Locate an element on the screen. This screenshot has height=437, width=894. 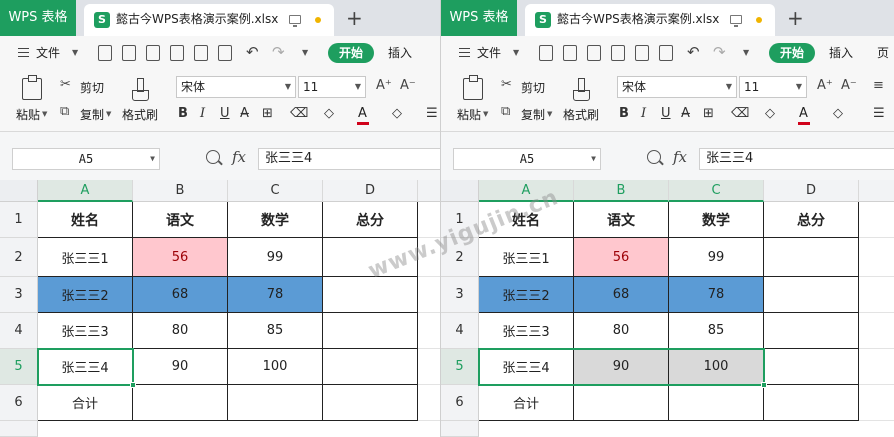
fill-handle is located at coordinates (133, 385).